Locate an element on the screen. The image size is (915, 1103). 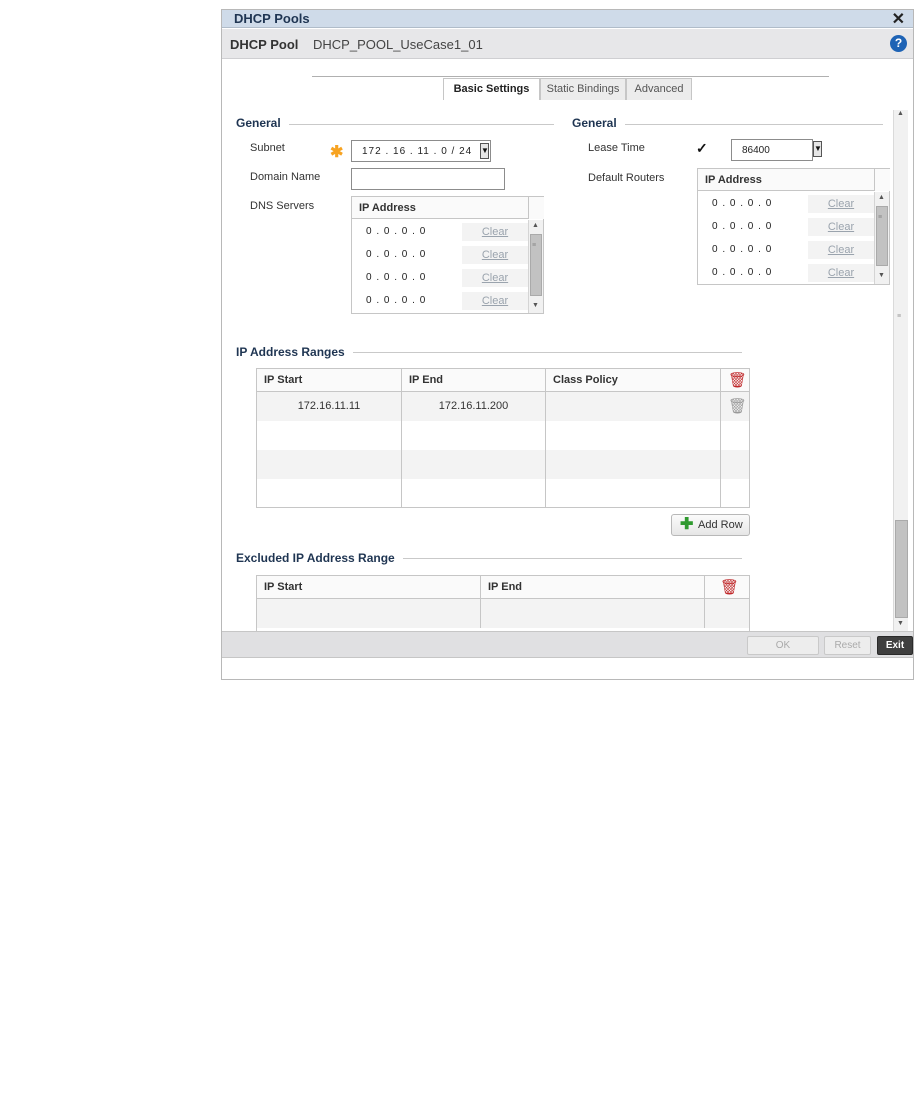
add-row-button: ✚ Add Row is located at coordinates (710, 525).